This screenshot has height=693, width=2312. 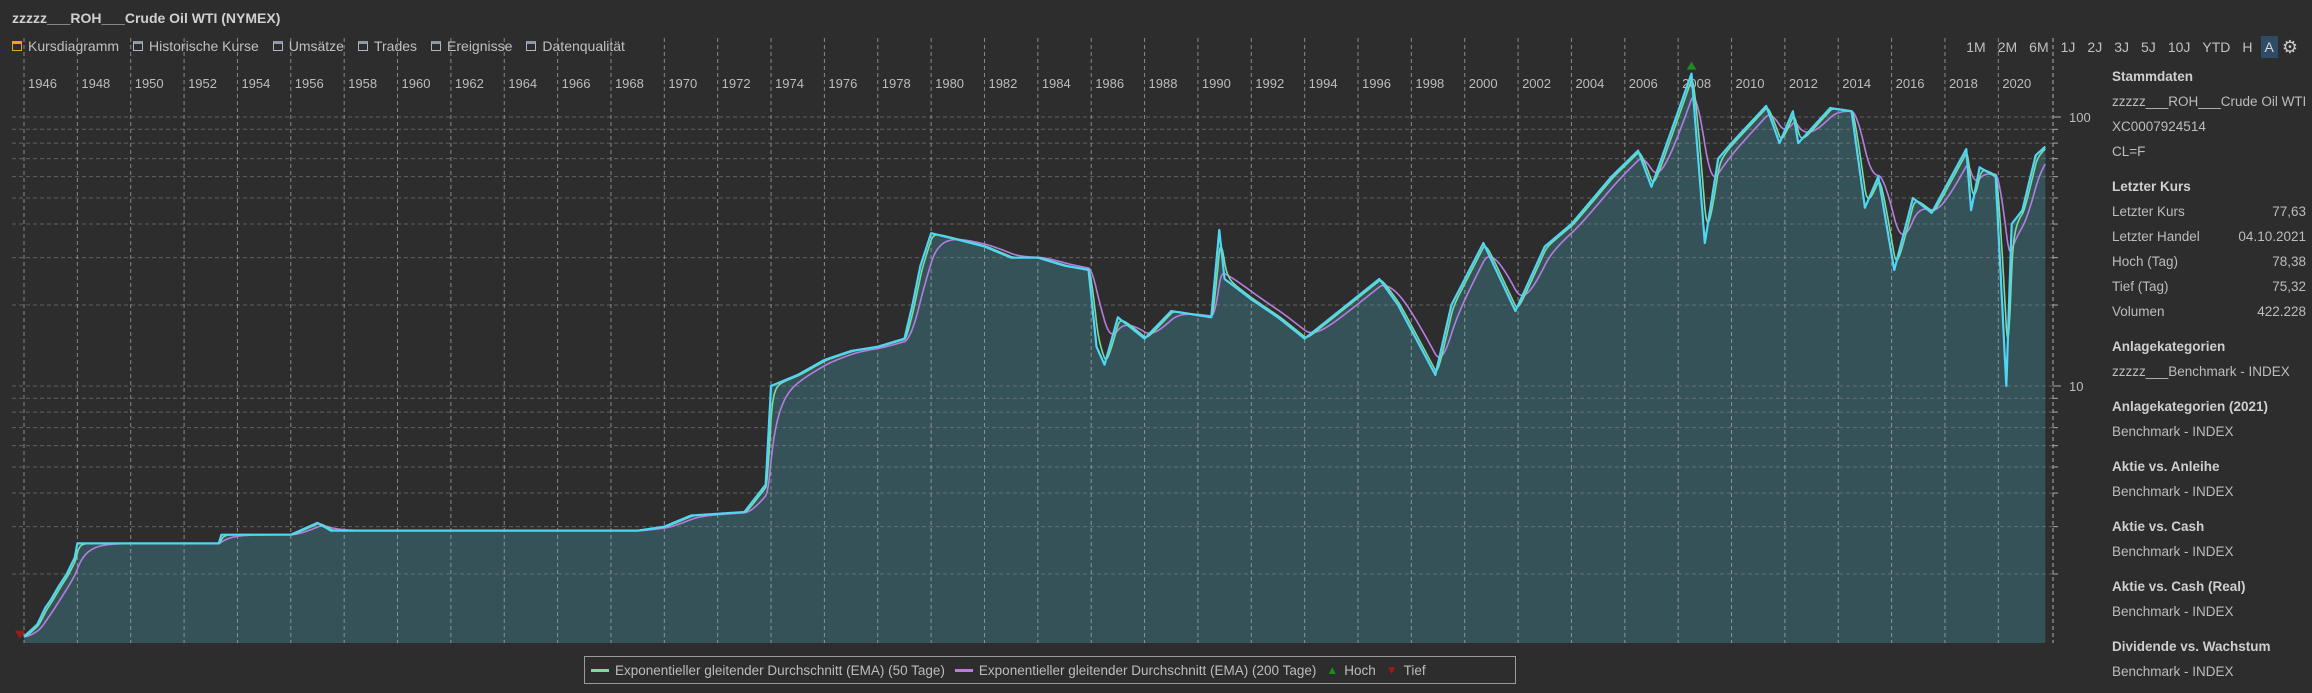 I want to click on x-tick-label: 2006, so click(x=1643, y=83).